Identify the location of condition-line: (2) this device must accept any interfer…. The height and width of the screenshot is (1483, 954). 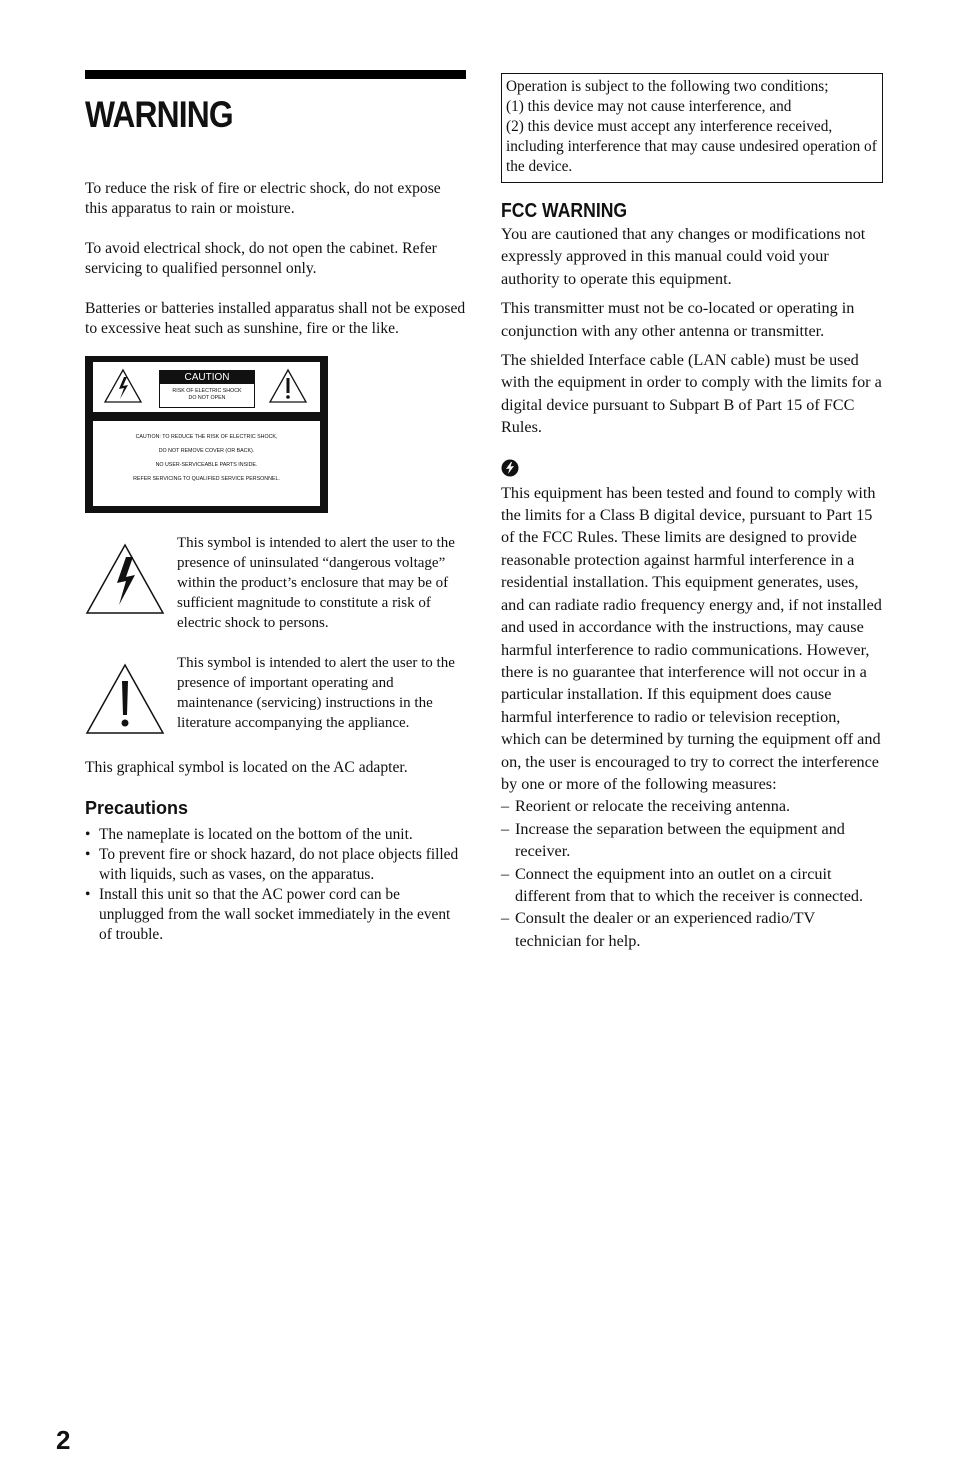
(691, 146).